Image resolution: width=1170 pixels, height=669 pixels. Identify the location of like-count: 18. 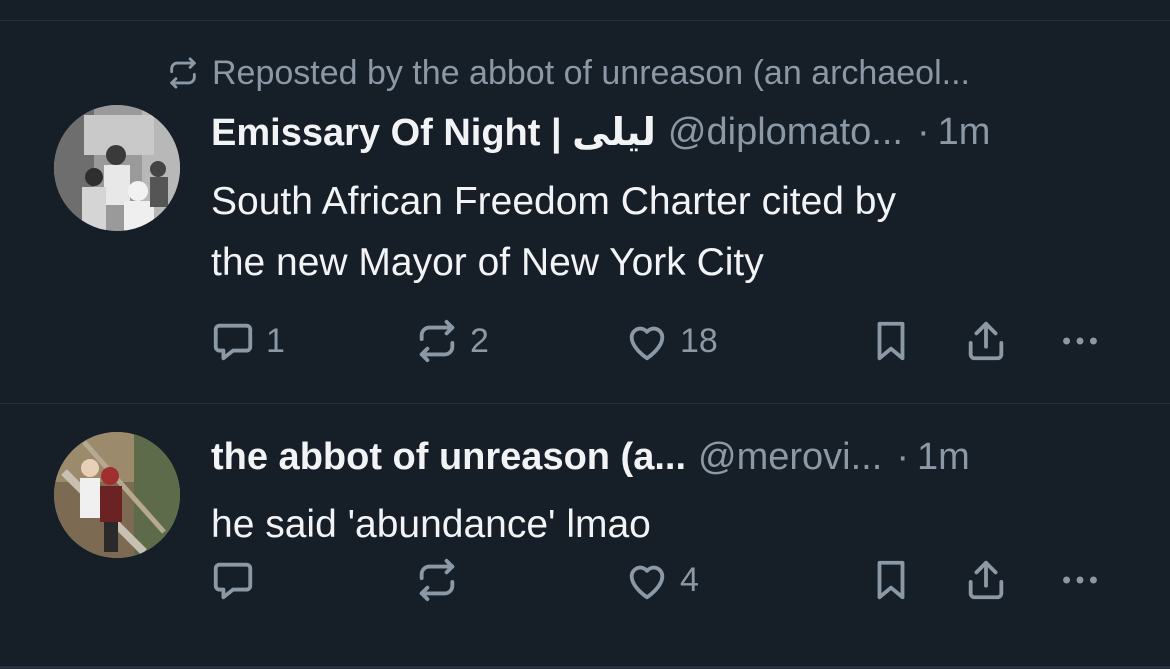
(699, 340).